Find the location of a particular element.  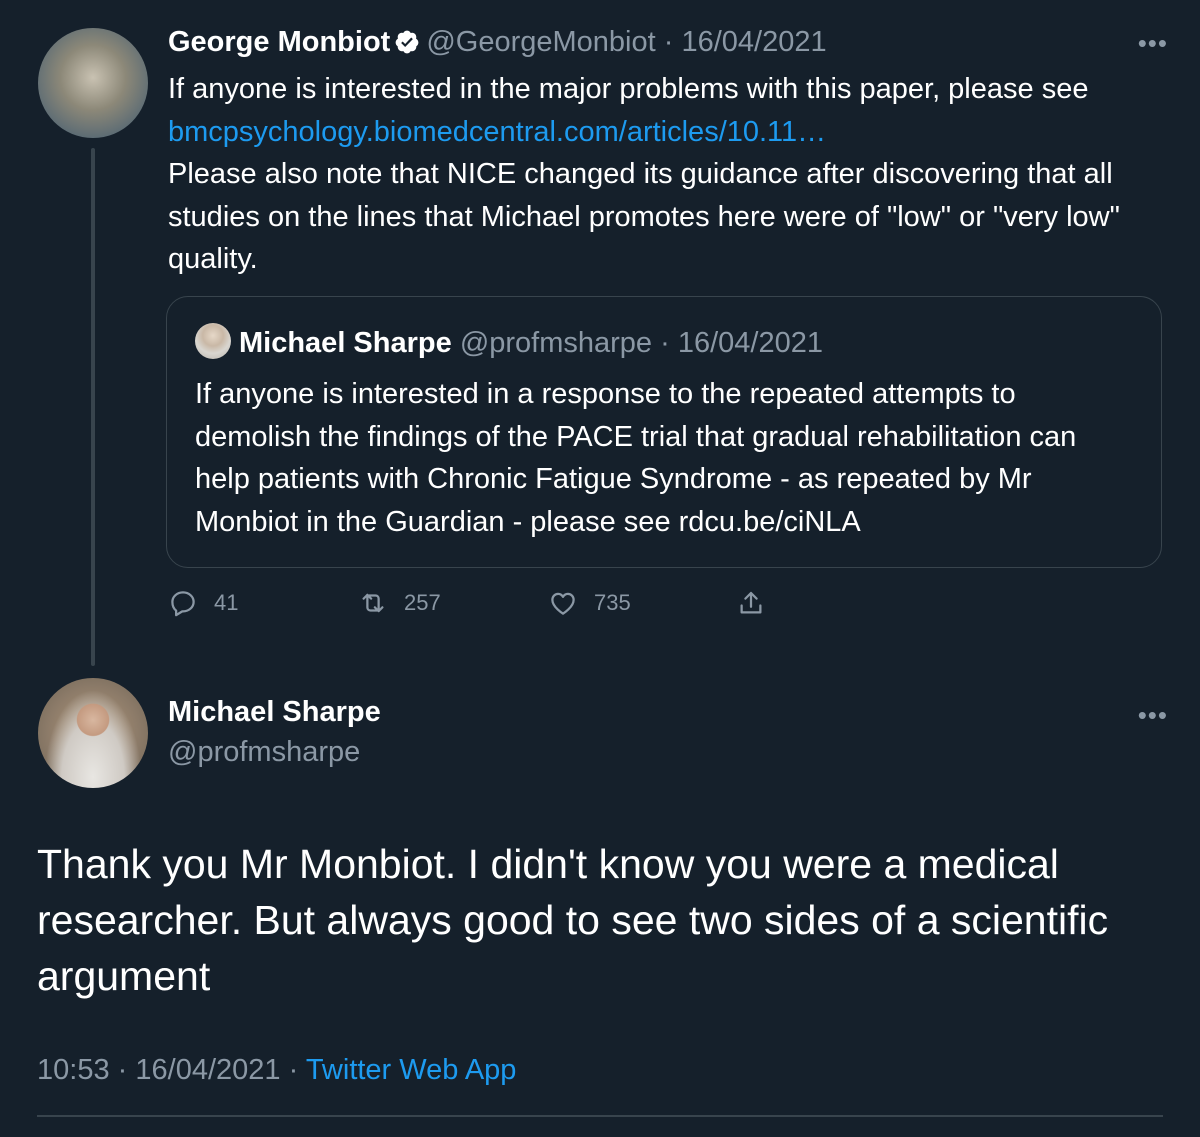

parent-author-handle: @GeorgeMonbiot is located at coordinates (540, 42).